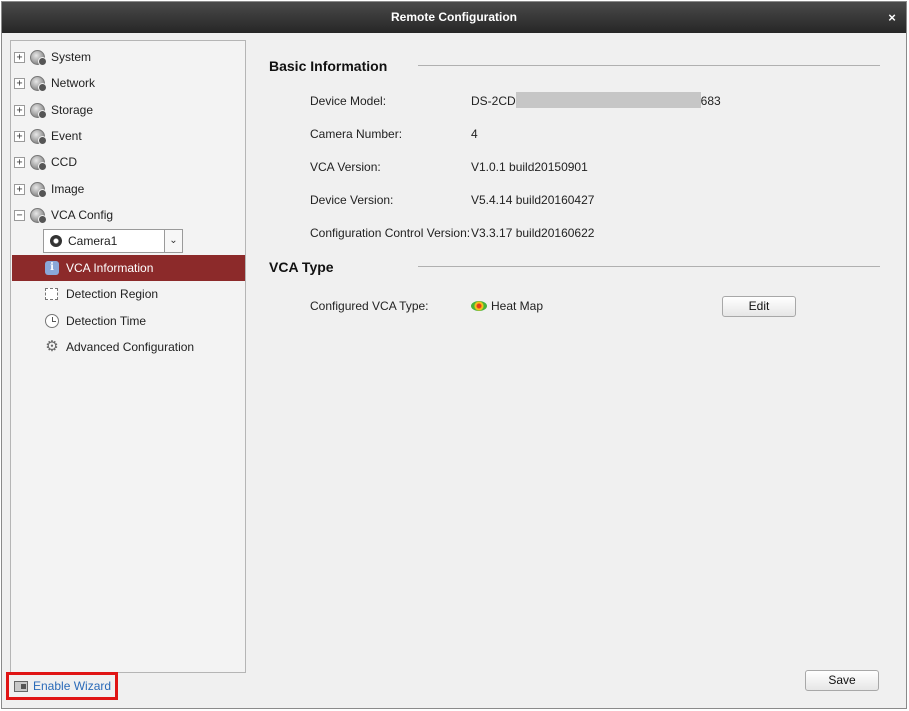 The height and width of the screenshot is (711, 909). I want to click on collapse-icon: −, so click(19, 215).